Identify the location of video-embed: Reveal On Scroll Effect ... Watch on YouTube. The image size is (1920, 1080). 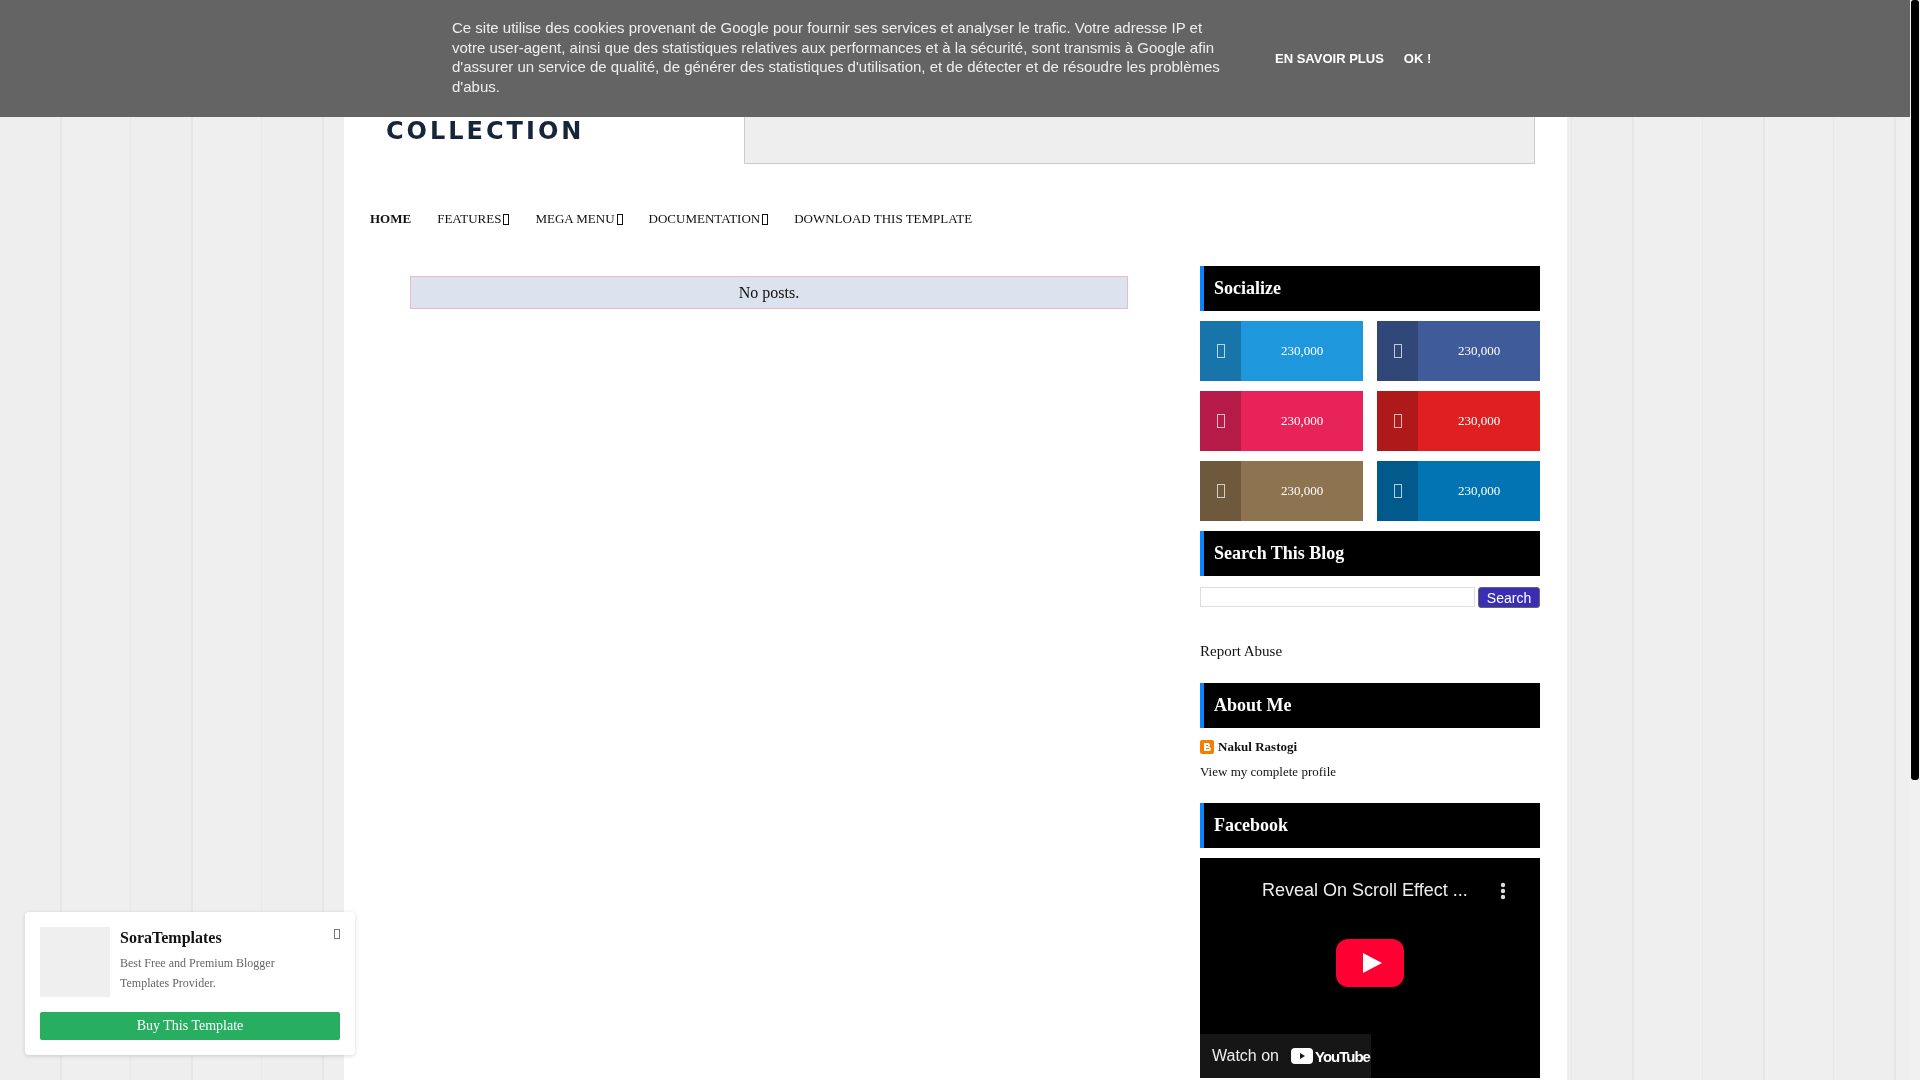
(1370, 968).